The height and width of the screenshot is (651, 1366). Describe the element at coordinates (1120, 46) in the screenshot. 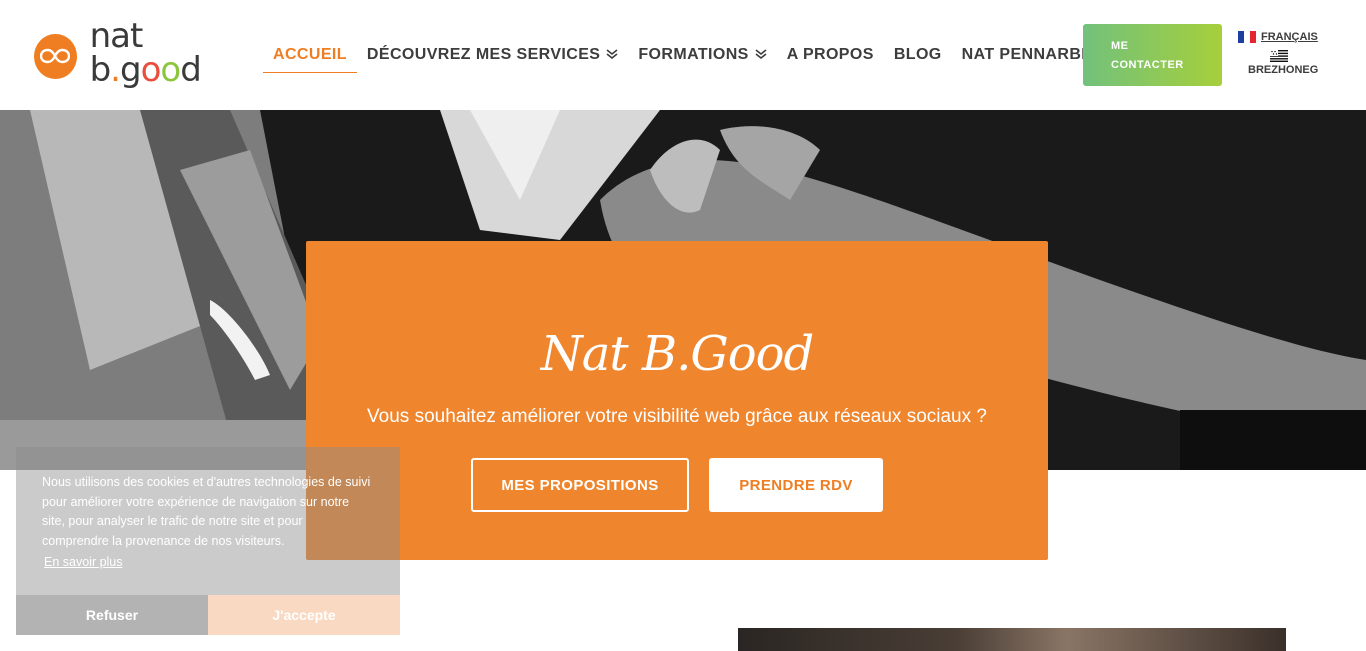

I see `contact-button-label-1: ME` at that location.